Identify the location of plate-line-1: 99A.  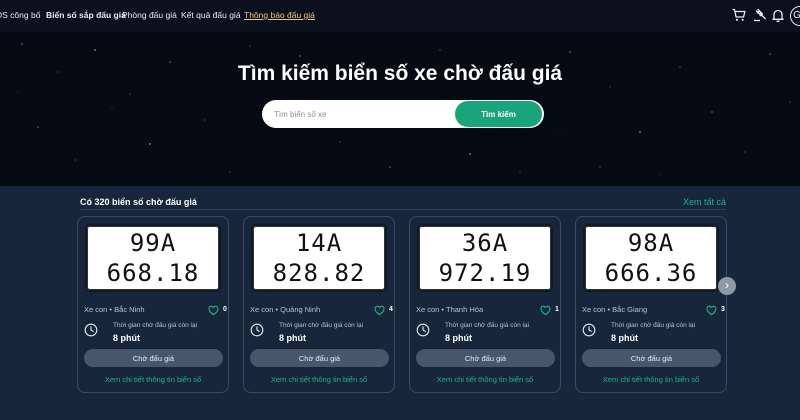
(153, 243).